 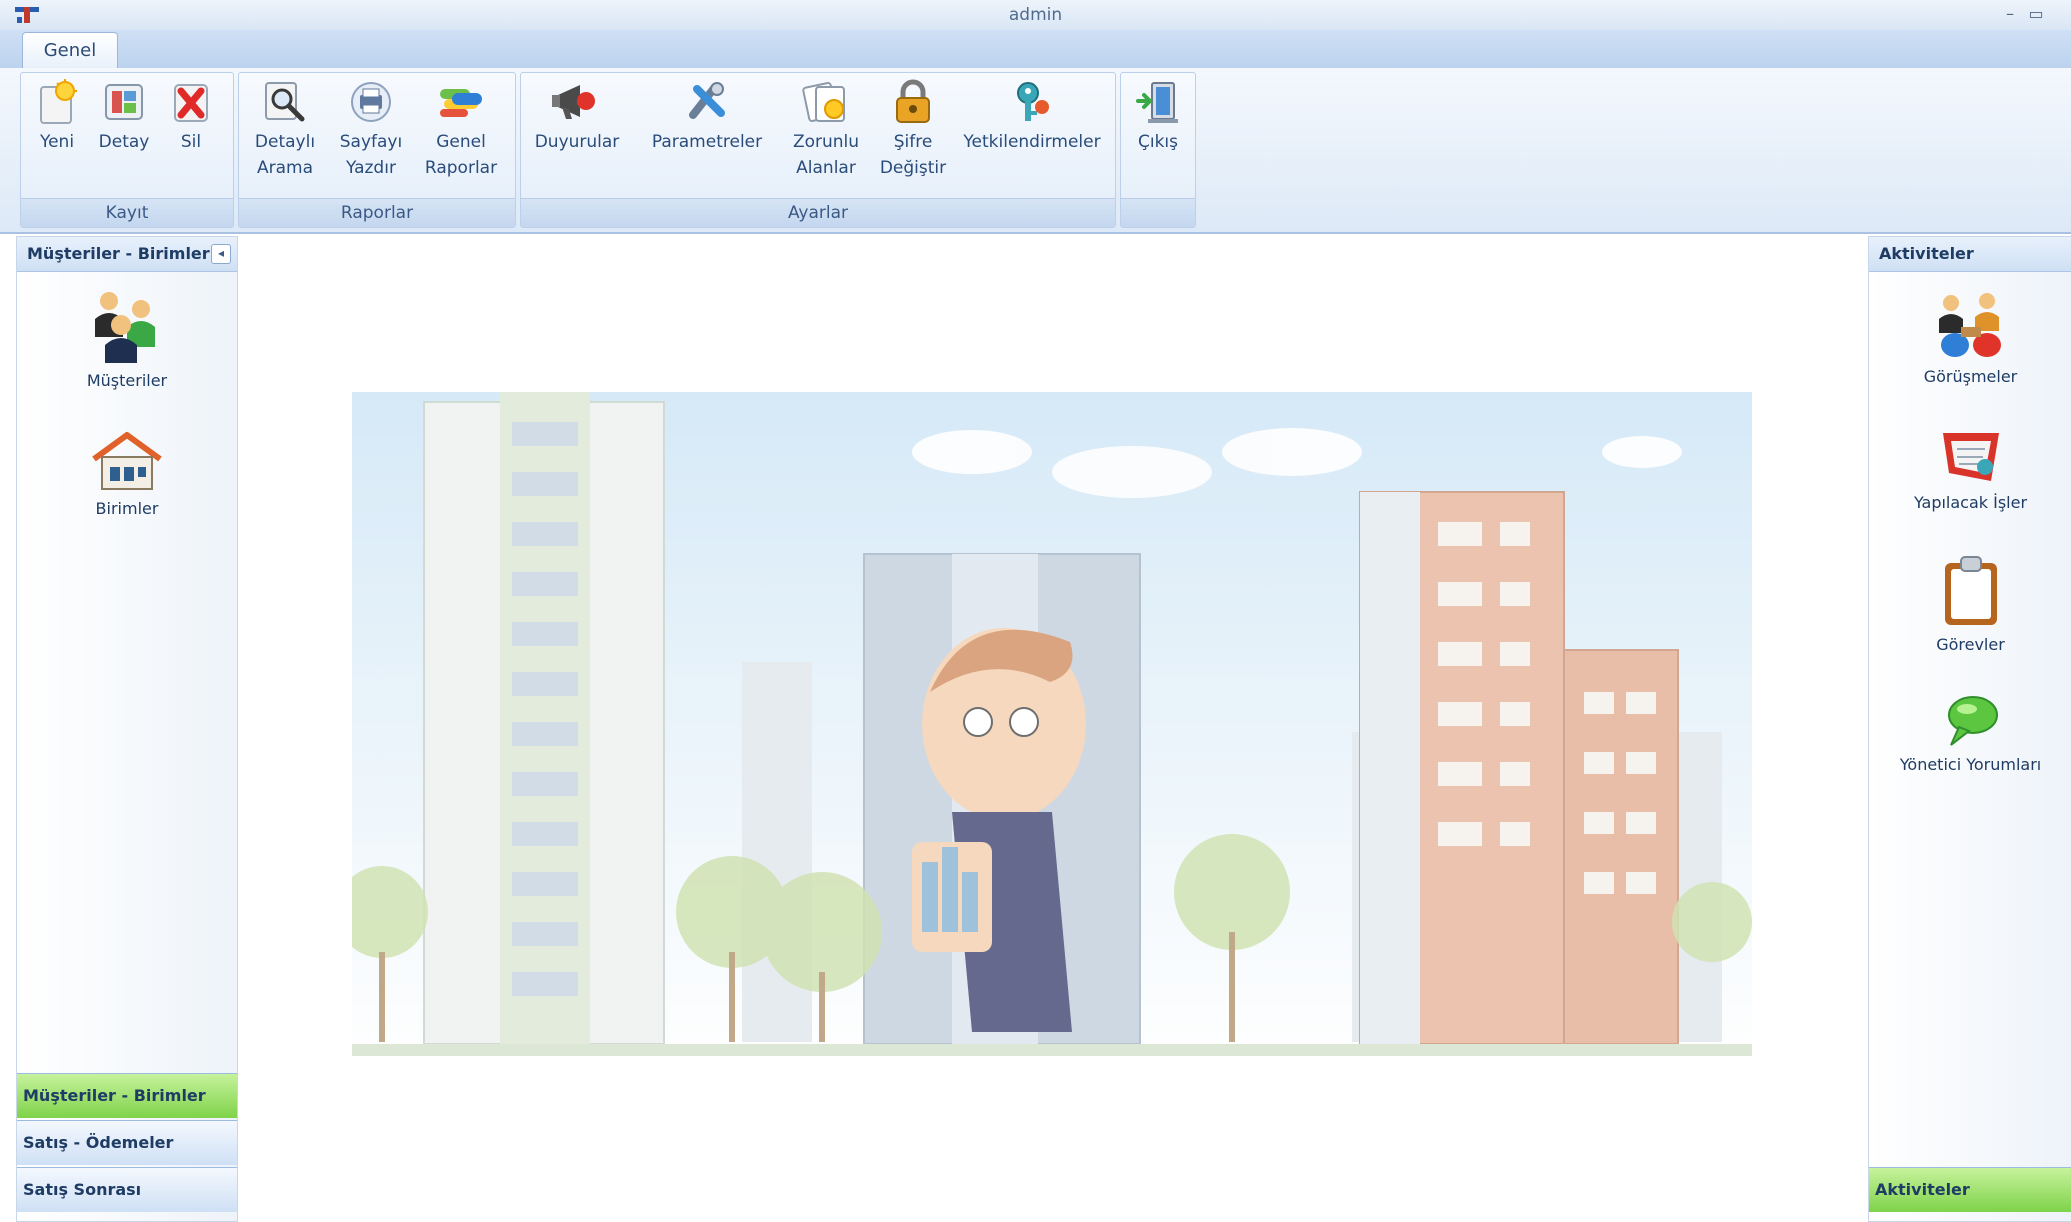 What do you see at coordinates (371, 168) in the screenshot?
I see `print-page-label-2: Yazdır` at bounding box center [371, 168].